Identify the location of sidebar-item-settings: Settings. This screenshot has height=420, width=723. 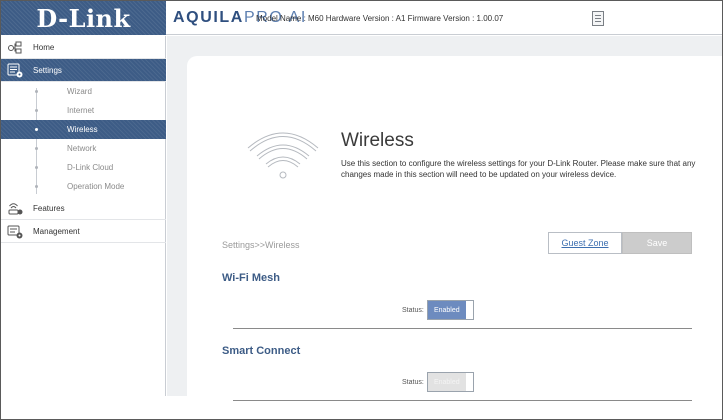
(83, 70).